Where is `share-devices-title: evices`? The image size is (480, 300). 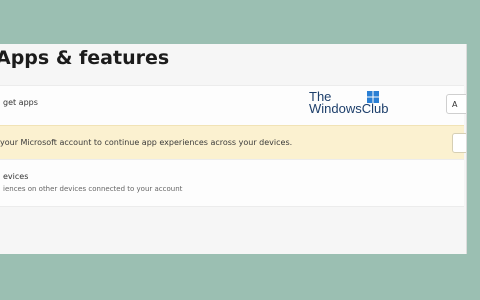 share-devices-title: evices is located at coordinates (16, 176).